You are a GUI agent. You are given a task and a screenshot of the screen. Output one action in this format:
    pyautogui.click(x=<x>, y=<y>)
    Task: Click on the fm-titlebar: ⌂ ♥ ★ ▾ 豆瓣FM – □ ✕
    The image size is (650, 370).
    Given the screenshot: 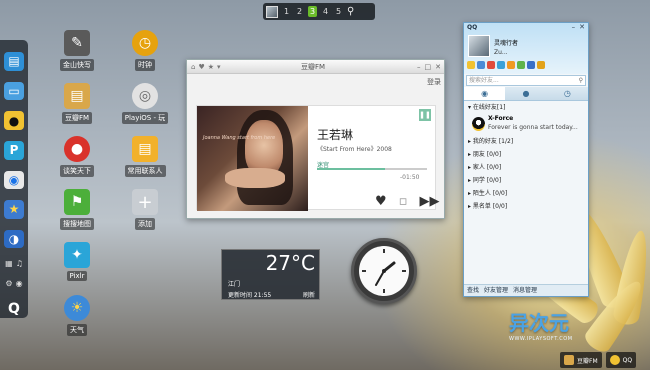 What is the action you would take?
    pyautogui.click(x=315, y=67)
    